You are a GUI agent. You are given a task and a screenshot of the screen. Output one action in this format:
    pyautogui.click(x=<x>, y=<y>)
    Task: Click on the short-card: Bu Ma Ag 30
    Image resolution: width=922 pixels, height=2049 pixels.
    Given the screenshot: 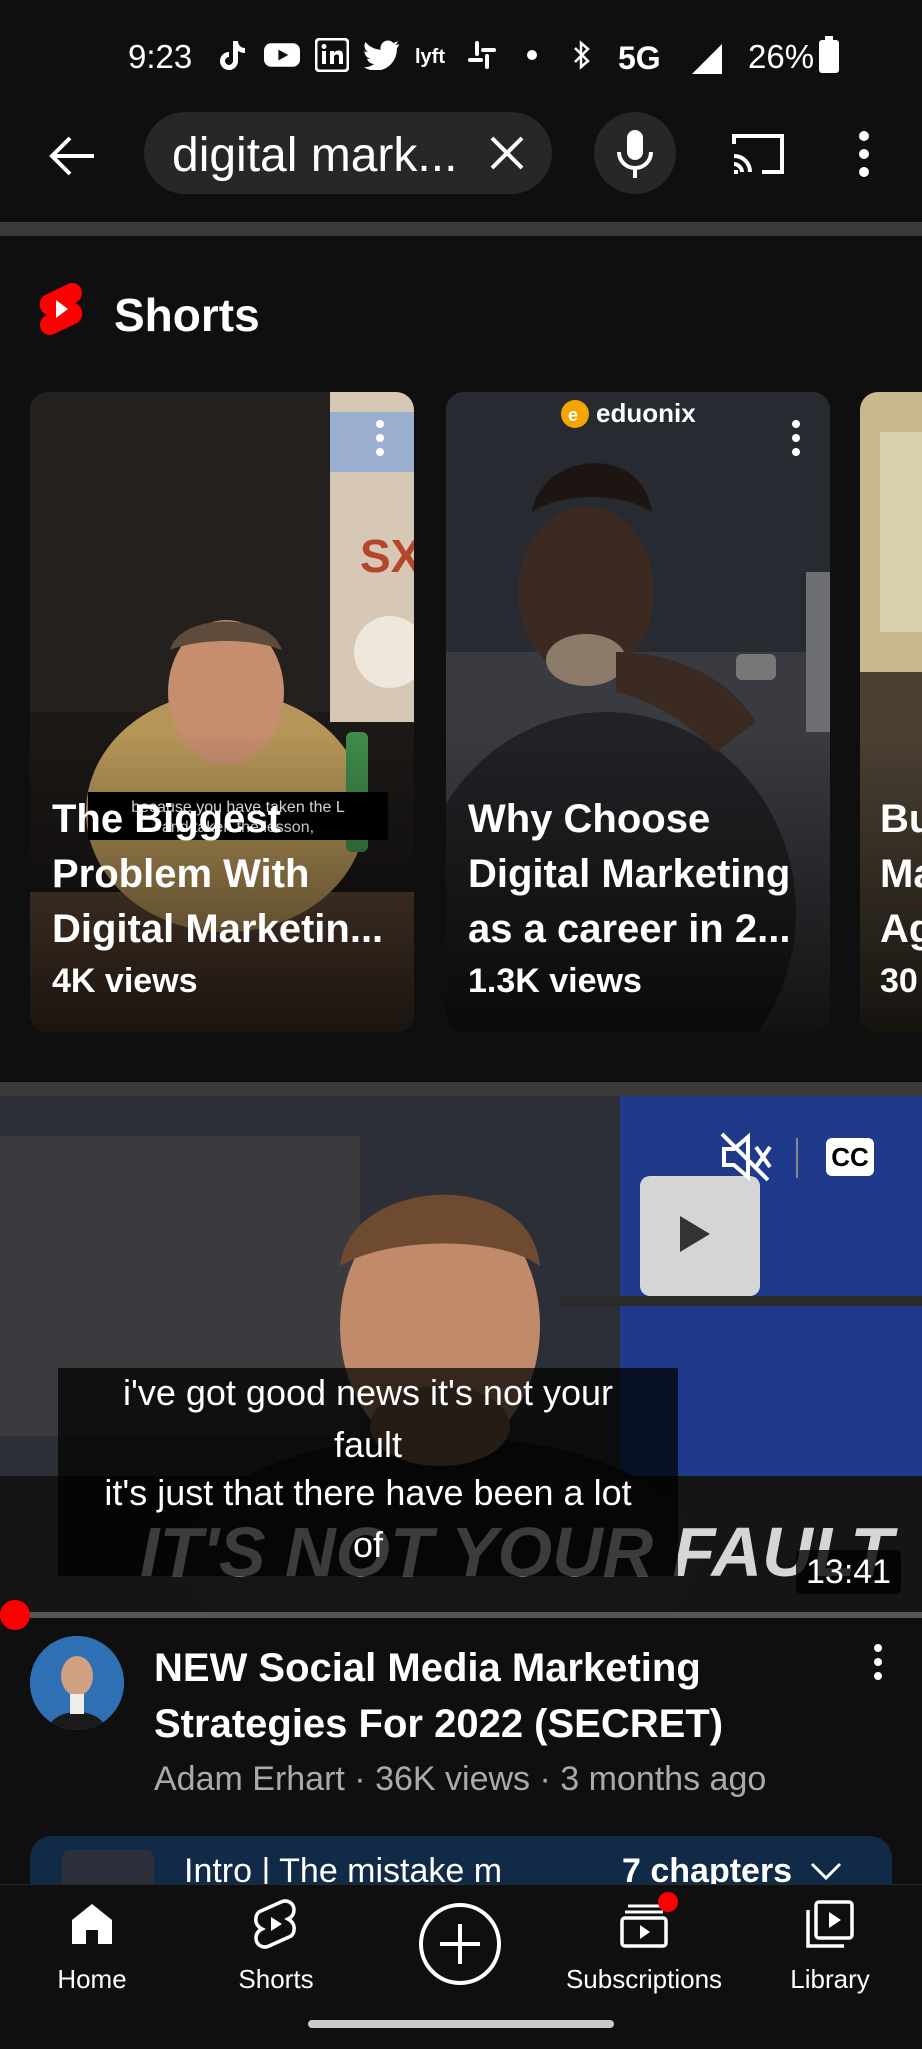 What is the action you would take?
    pyautogui.click(x=891, y=712)
    